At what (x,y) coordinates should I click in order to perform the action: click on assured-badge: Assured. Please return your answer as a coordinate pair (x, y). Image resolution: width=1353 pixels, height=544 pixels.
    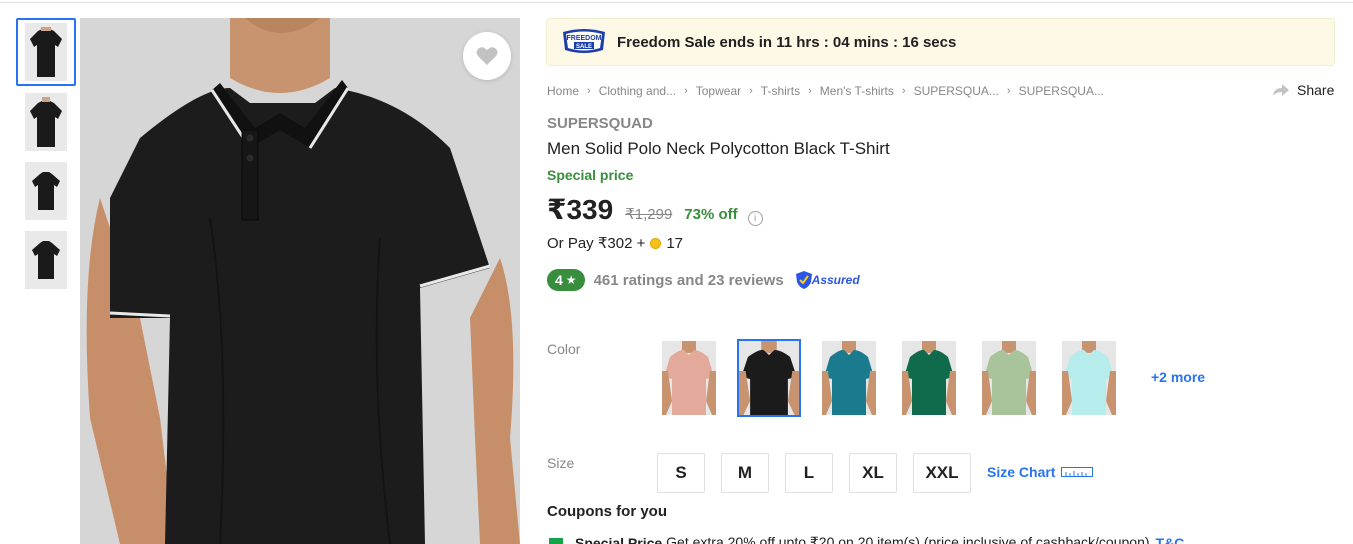
    Looking at the image, I should click on (827, 280).